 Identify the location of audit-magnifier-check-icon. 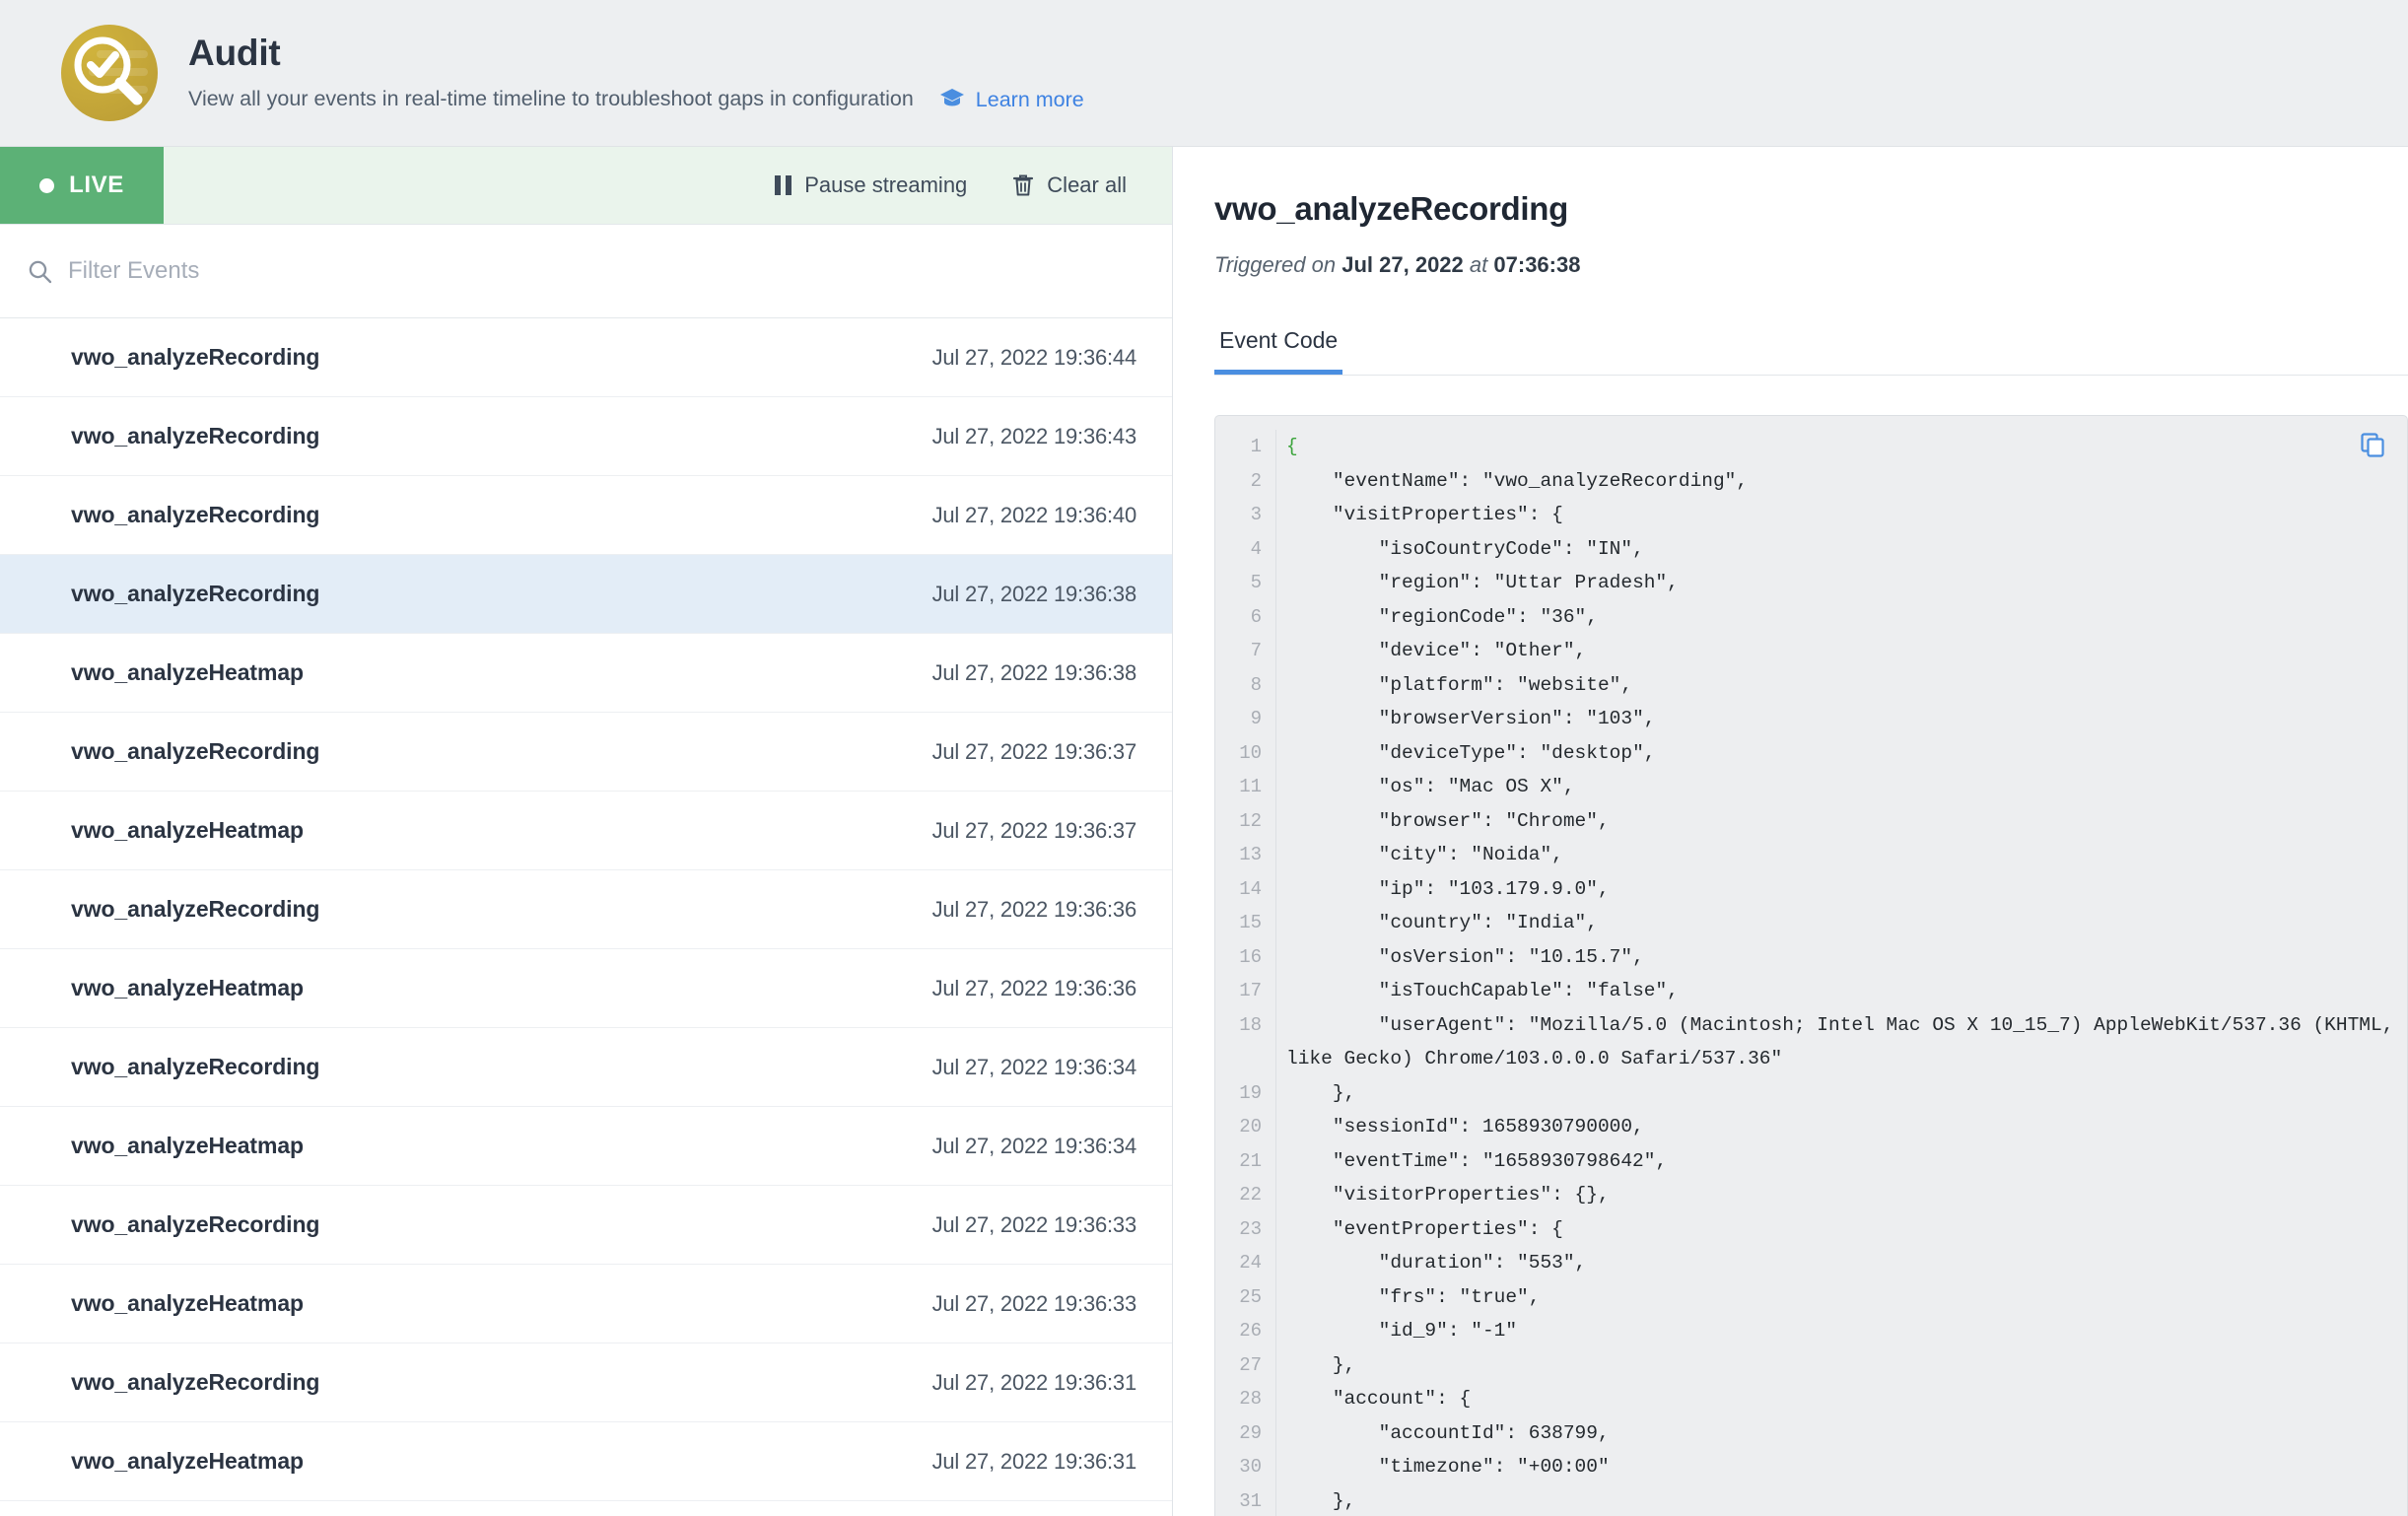
(110, 73).